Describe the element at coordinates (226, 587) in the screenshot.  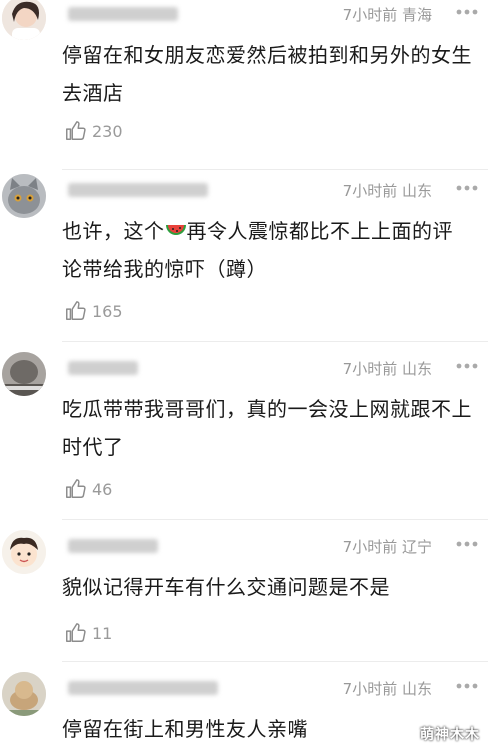
I see `comment-text: 貌似记得开车有什么交通问题是不是` at that location.